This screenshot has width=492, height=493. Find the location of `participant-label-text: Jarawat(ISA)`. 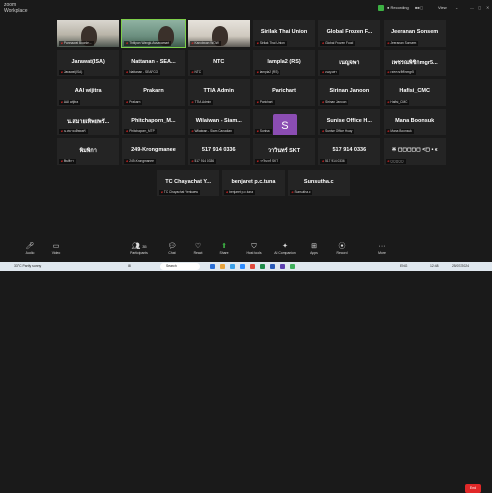

participant-label-text: Jarawat(ISA) is located at coordinates (73, 72).